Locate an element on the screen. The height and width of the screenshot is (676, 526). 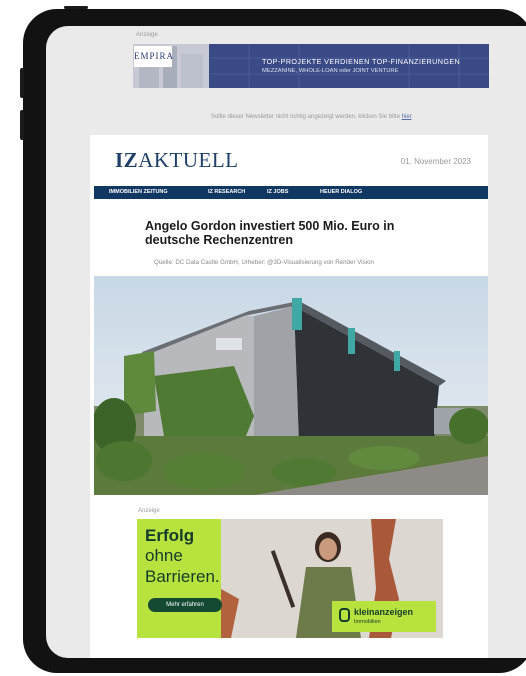
nav-immobilien-zeitung: IMMOBILIEN ZEITUNG is located at coordinates (138, 192).